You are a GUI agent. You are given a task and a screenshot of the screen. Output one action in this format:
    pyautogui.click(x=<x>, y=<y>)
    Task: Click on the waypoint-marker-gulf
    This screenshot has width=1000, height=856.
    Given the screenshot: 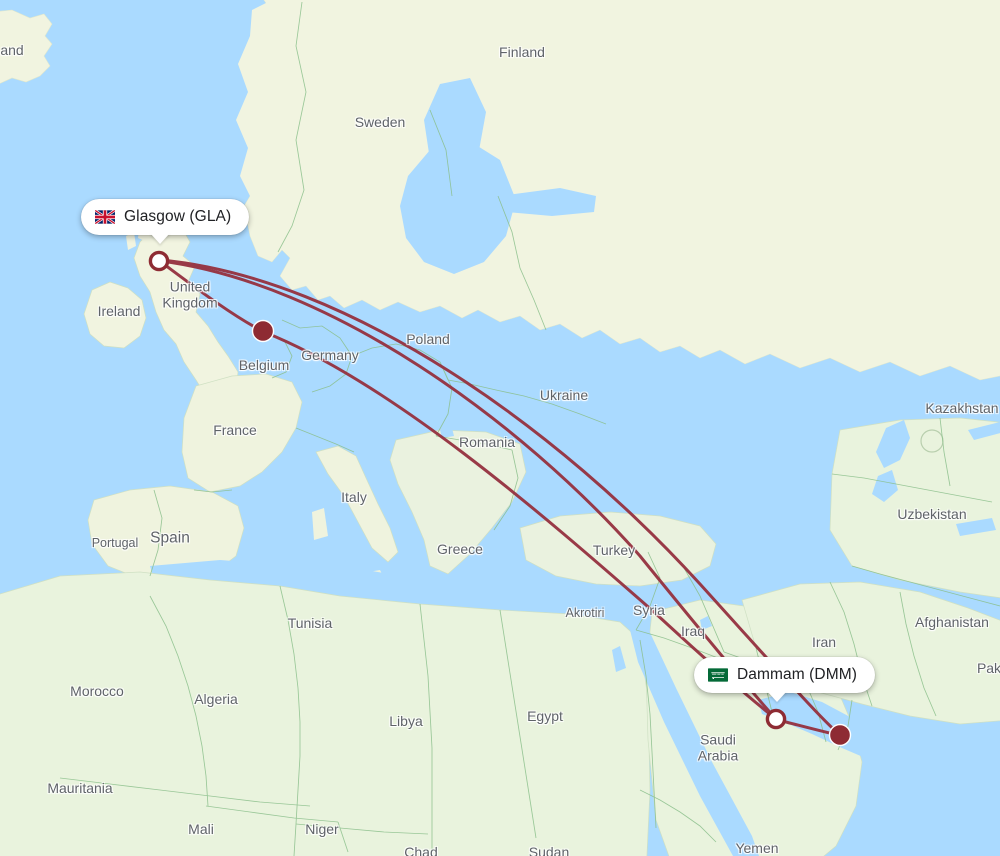 What is the action you would take?
    pyautogui.click(x=840, y=735)
    